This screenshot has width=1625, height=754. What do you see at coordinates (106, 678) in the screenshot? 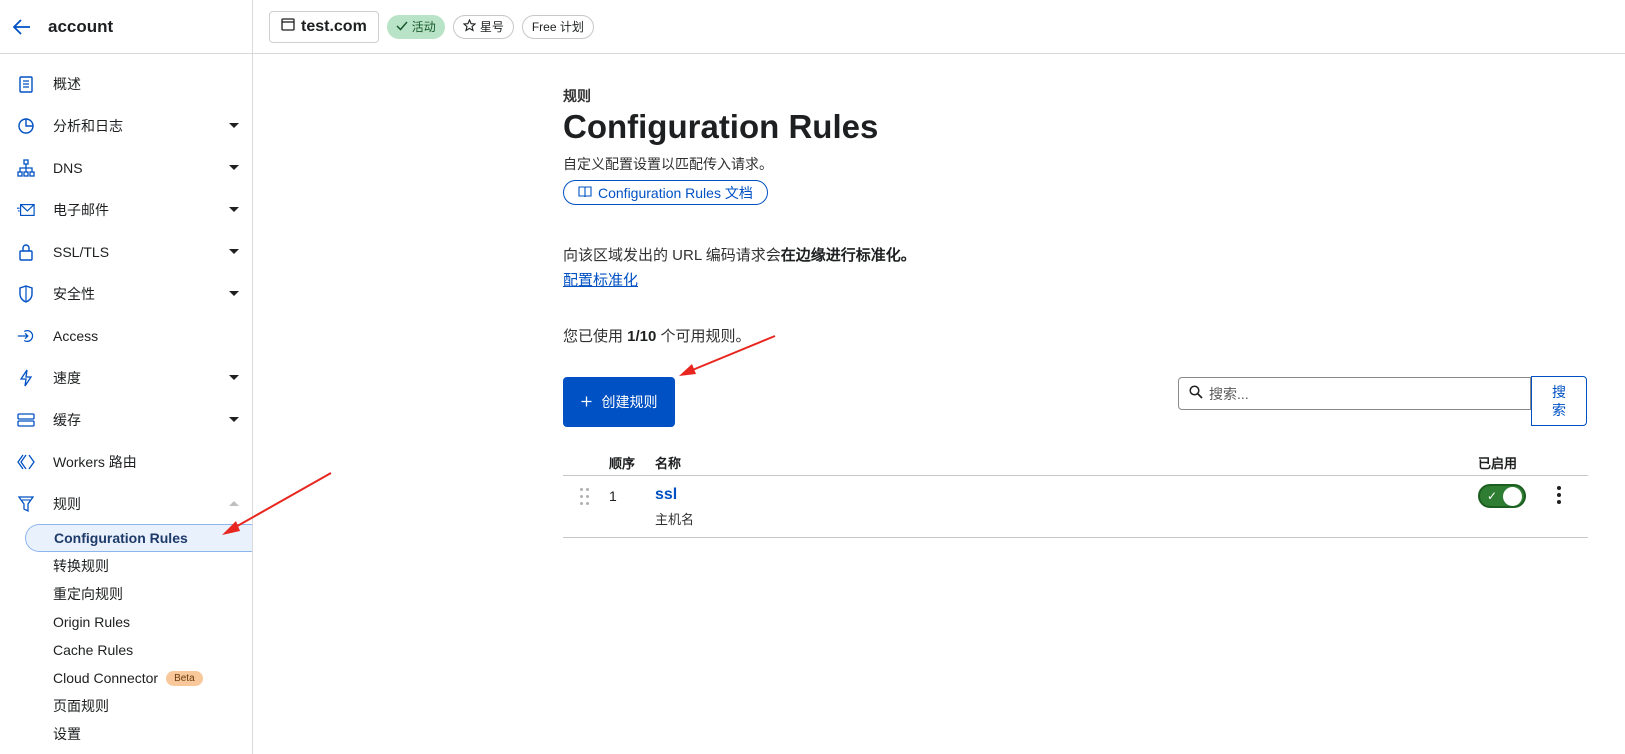
I see `sidebar-subitem-label: Cloud Connector` at bounding box center [106, 678].